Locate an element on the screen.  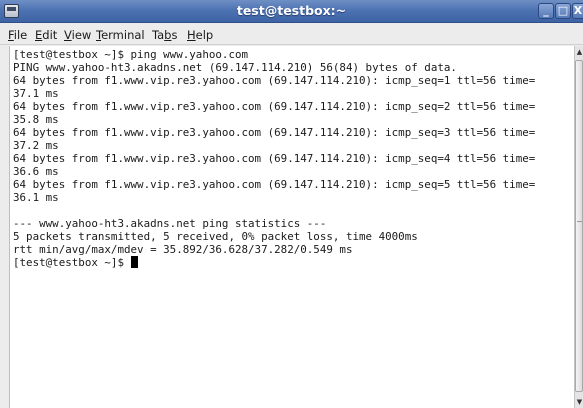
menu-tabs: Tabs is located at coordinates (164, 35).